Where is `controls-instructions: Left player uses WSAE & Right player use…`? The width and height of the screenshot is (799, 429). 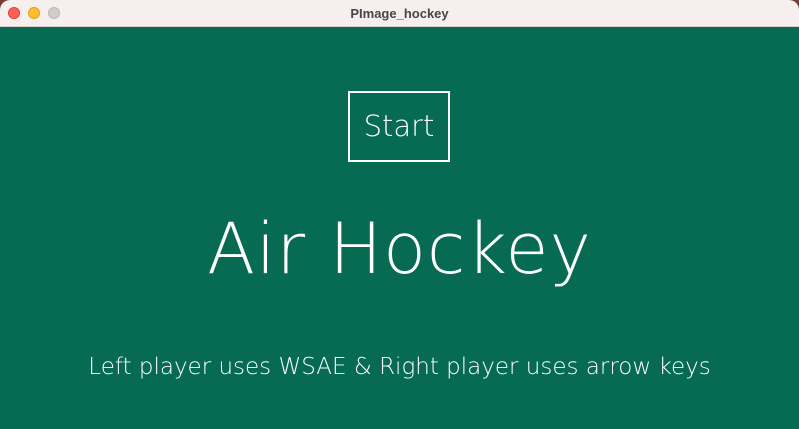
controls-instructions: Left player uses WSAE & Right player use… is located at coordinates (399, 367).